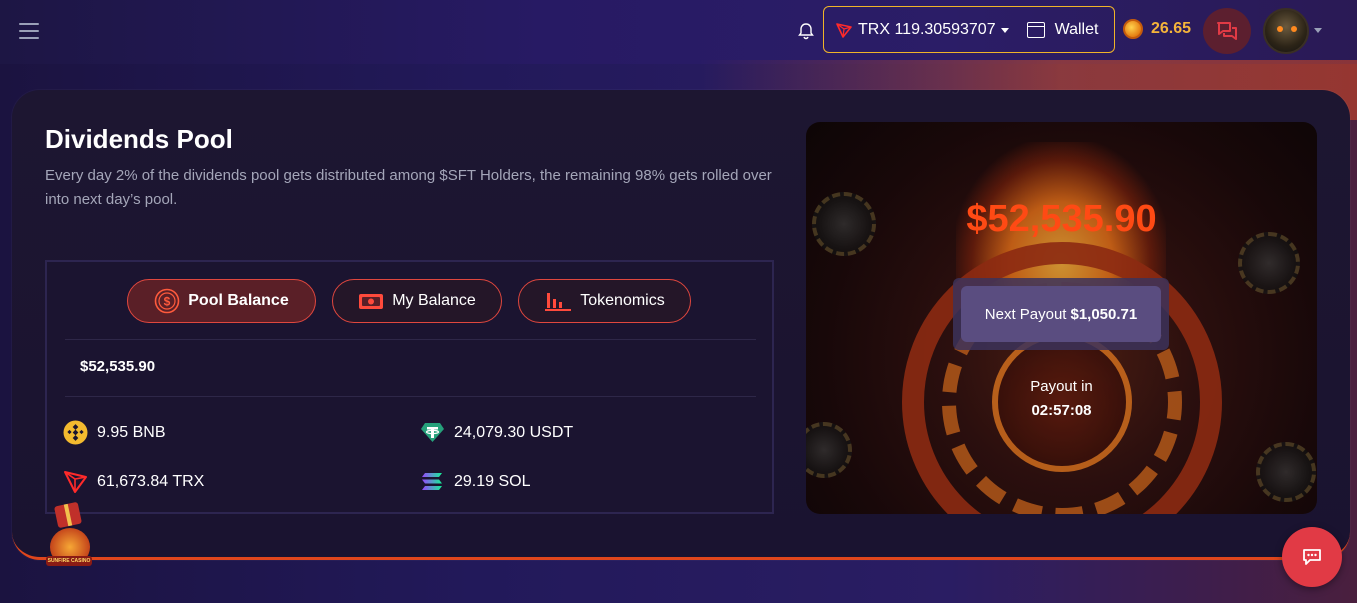 This screenshot has height=603, width=1357. I want to click on asset-bnb: 9.95 BNB, so click(114, 432).